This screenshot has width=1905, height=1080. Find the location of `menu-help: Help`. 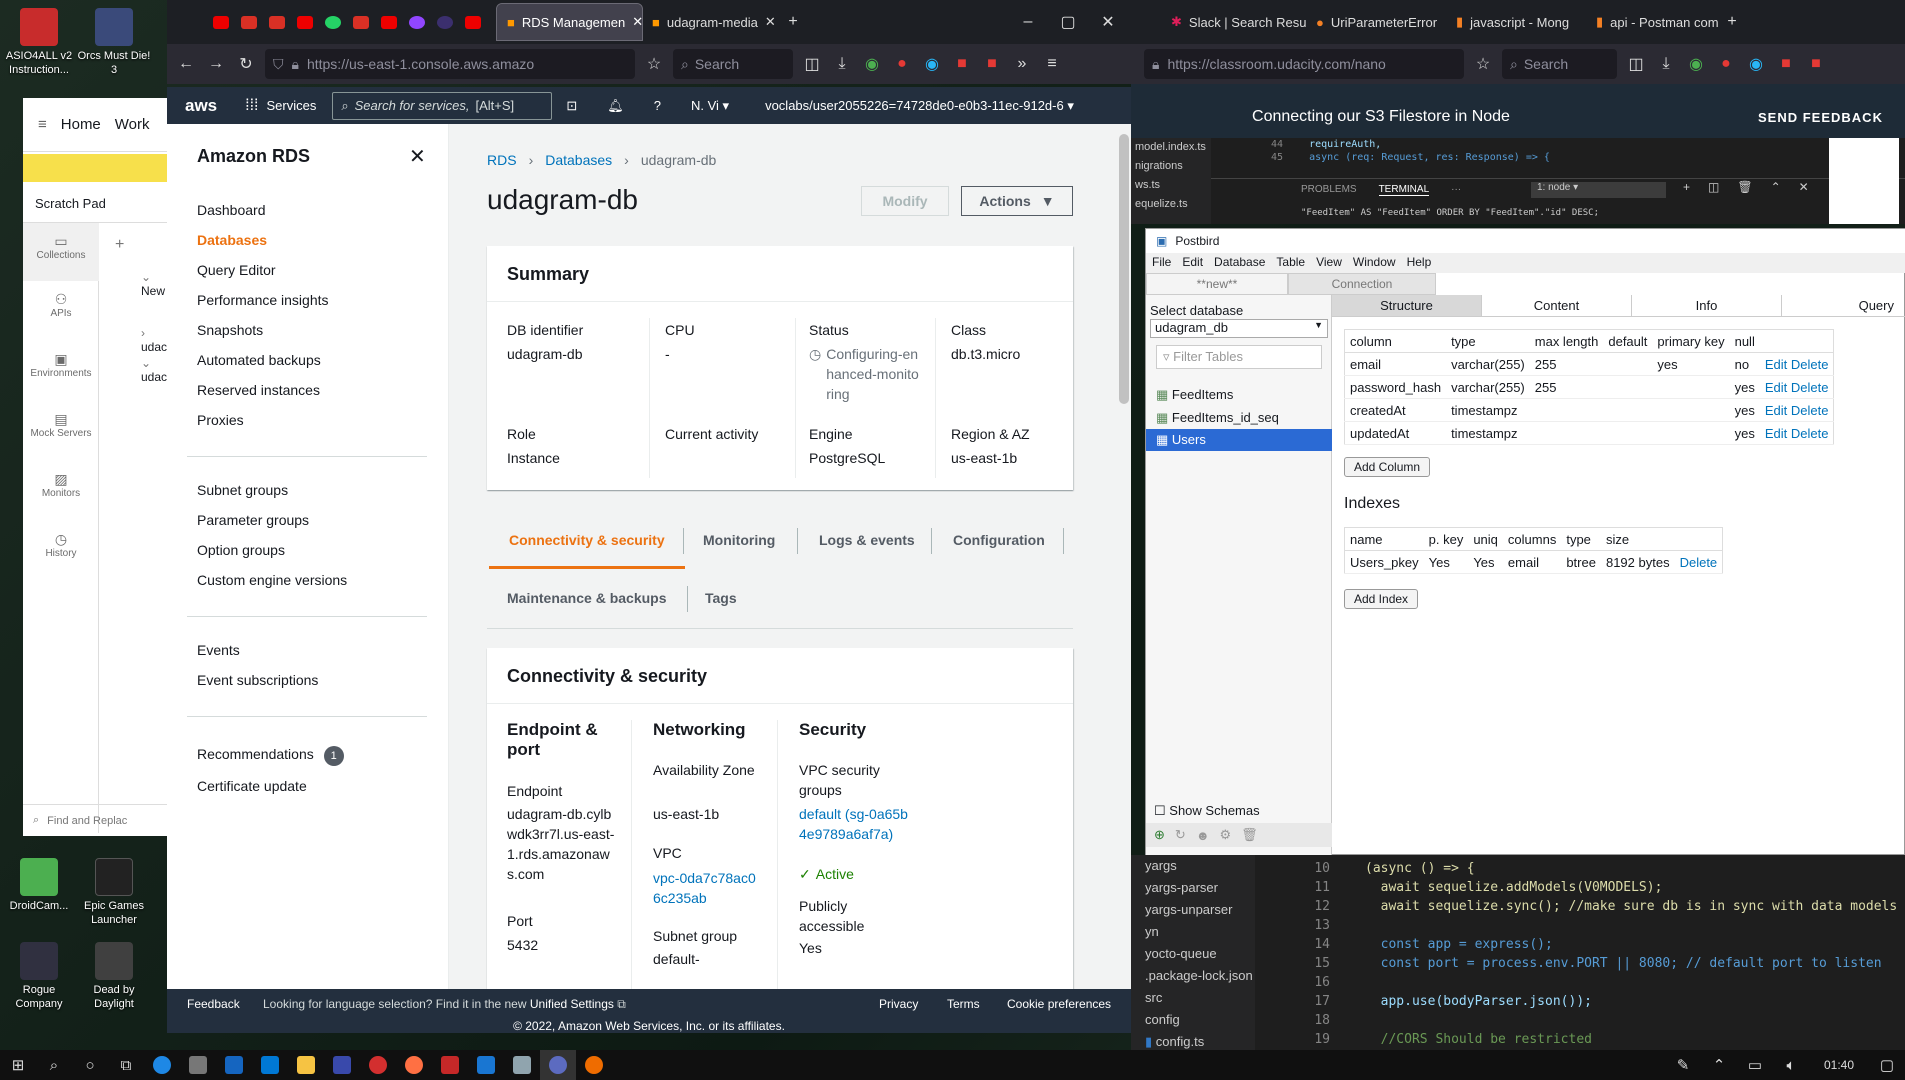

menu-help: Help is located at coordinates (1419, 262).